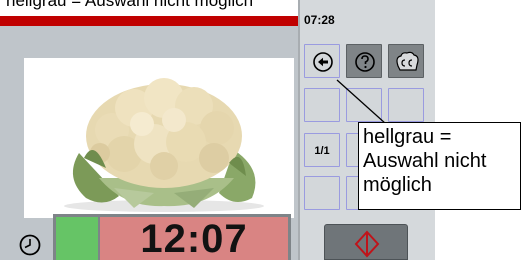 Image resolution: width=523 pixels, height=266 pixels. What do you see at coordinates (407, 137) in the screenshot?
I see `callout-line-1: hellgrau =` at bounding box center [407, 137].